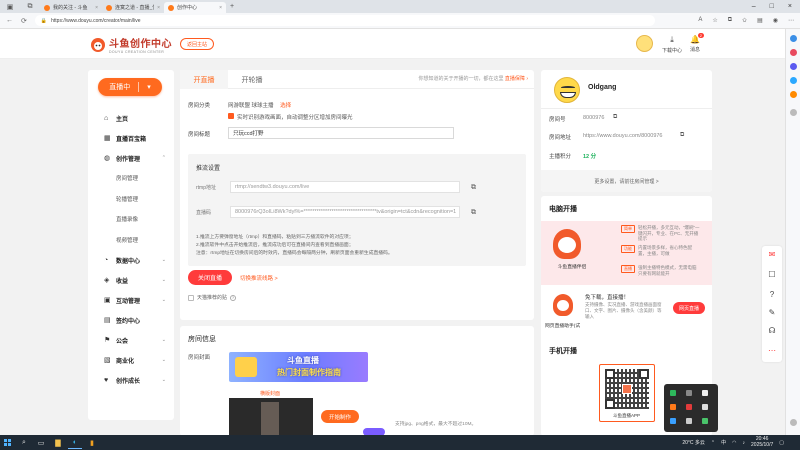 This screenshot has height=450, width=800. What do you see at coordinates (131, 44) in the screenshot?
I see `creator-center-logo: 斗鱼创作中心 DOUYU CREATION CENTER` at bounding box center [131, 44].